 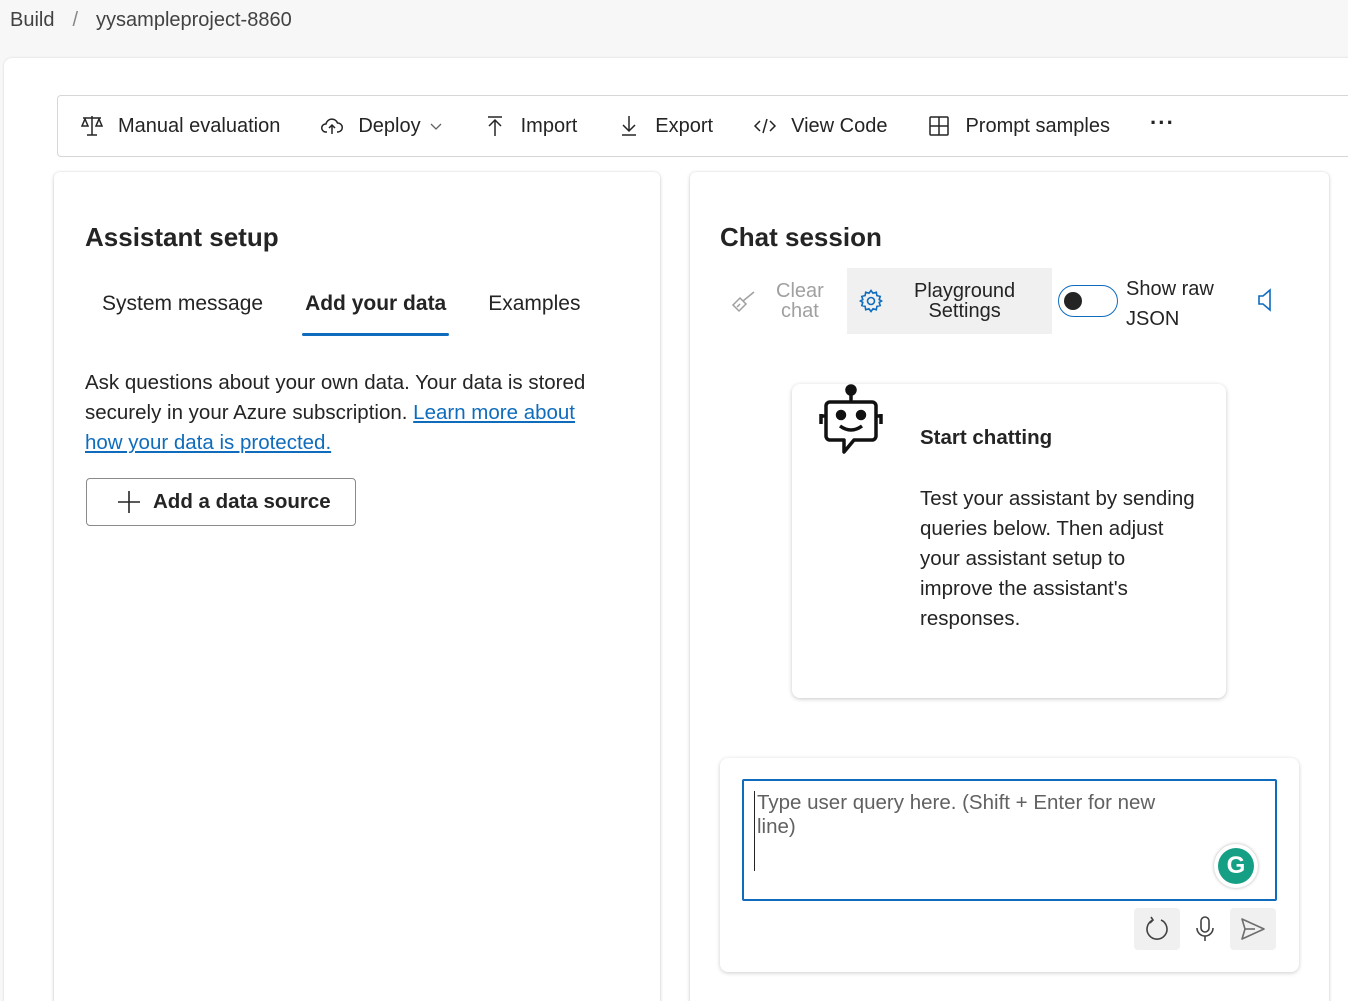 I want to click on import-button: Import, so click(x=530, y=126).